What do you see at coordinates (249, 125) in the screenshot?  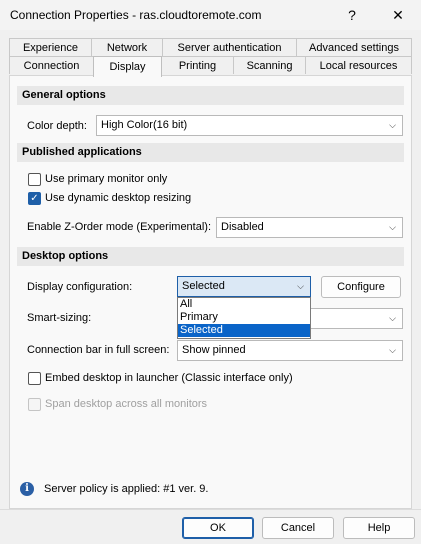 I see `color-depth-select: High Color(16 bit) ⌵` at bounding box center [249, 125].